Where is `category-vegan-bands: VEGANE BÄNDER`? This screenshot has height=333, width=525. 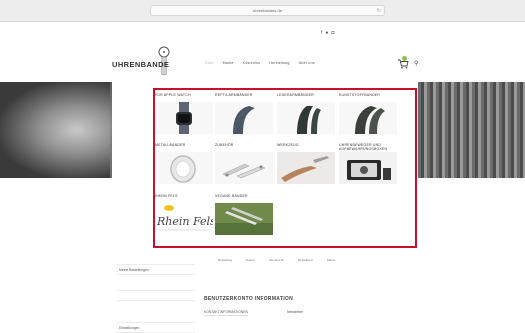
category-vegan-bands: VEGANE BÄNDER is located at coordinates (245, 214).